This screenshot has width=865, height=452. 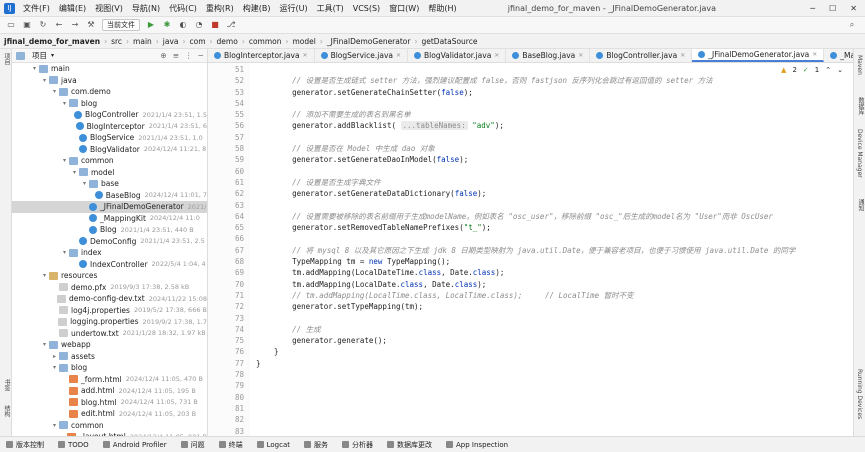 I want to click on coverage-icon: ◐, so click(x=183, y=25).